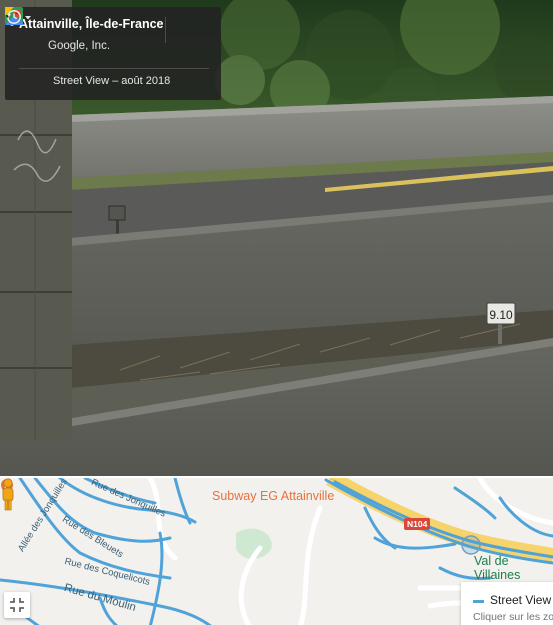 The height and width of the screenshot is (625, 553). I want to click on road-shield: N104, so click(417, 524).